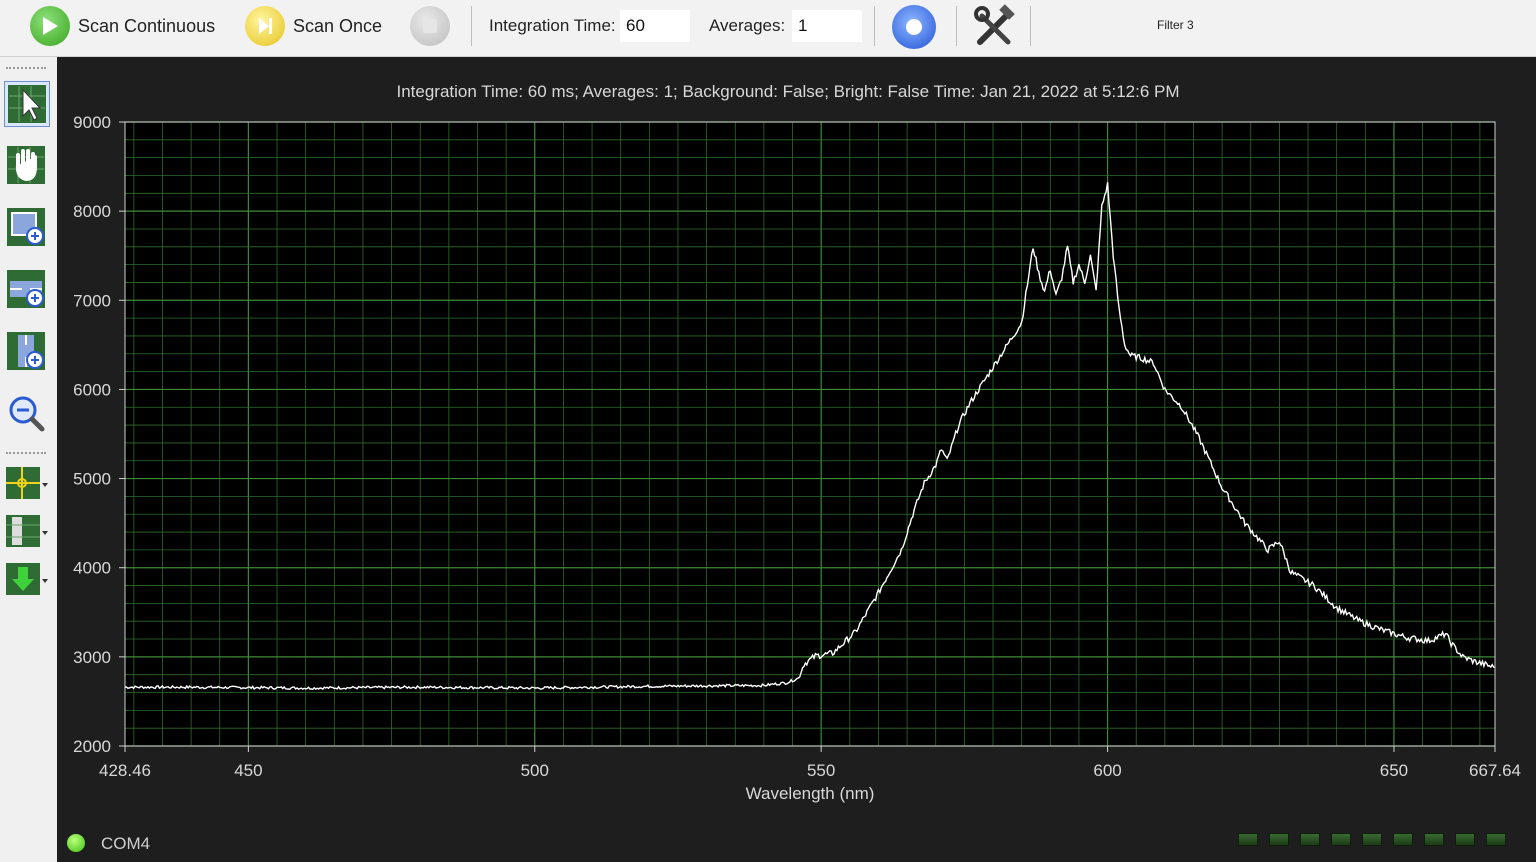 This screenshot has width=1536, height=862. I want to click on x-tick-label: 667.64, so click(1495, 770).